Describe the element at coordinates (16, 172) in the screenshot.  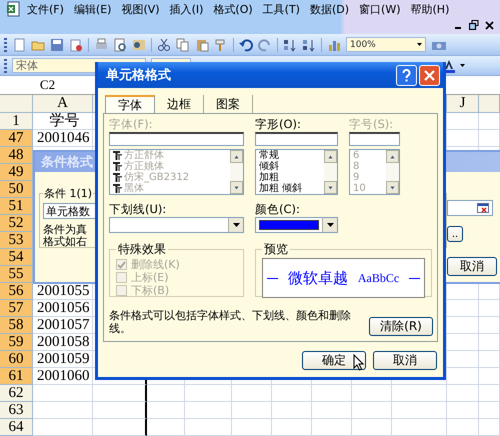
I see `row-header: 49` at that location.